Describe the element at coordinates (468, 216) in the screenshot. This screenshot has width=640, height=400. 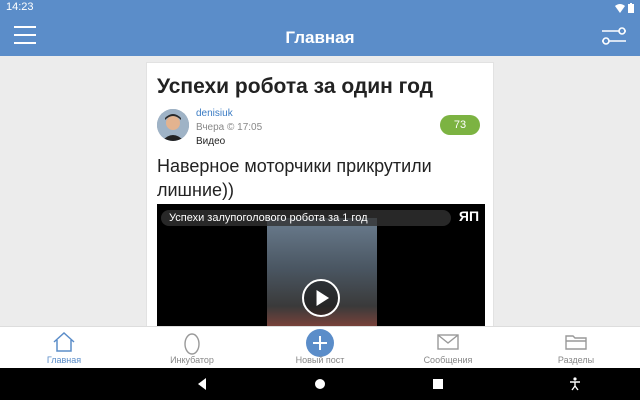
I see `video-logo: ЯП` at that location.